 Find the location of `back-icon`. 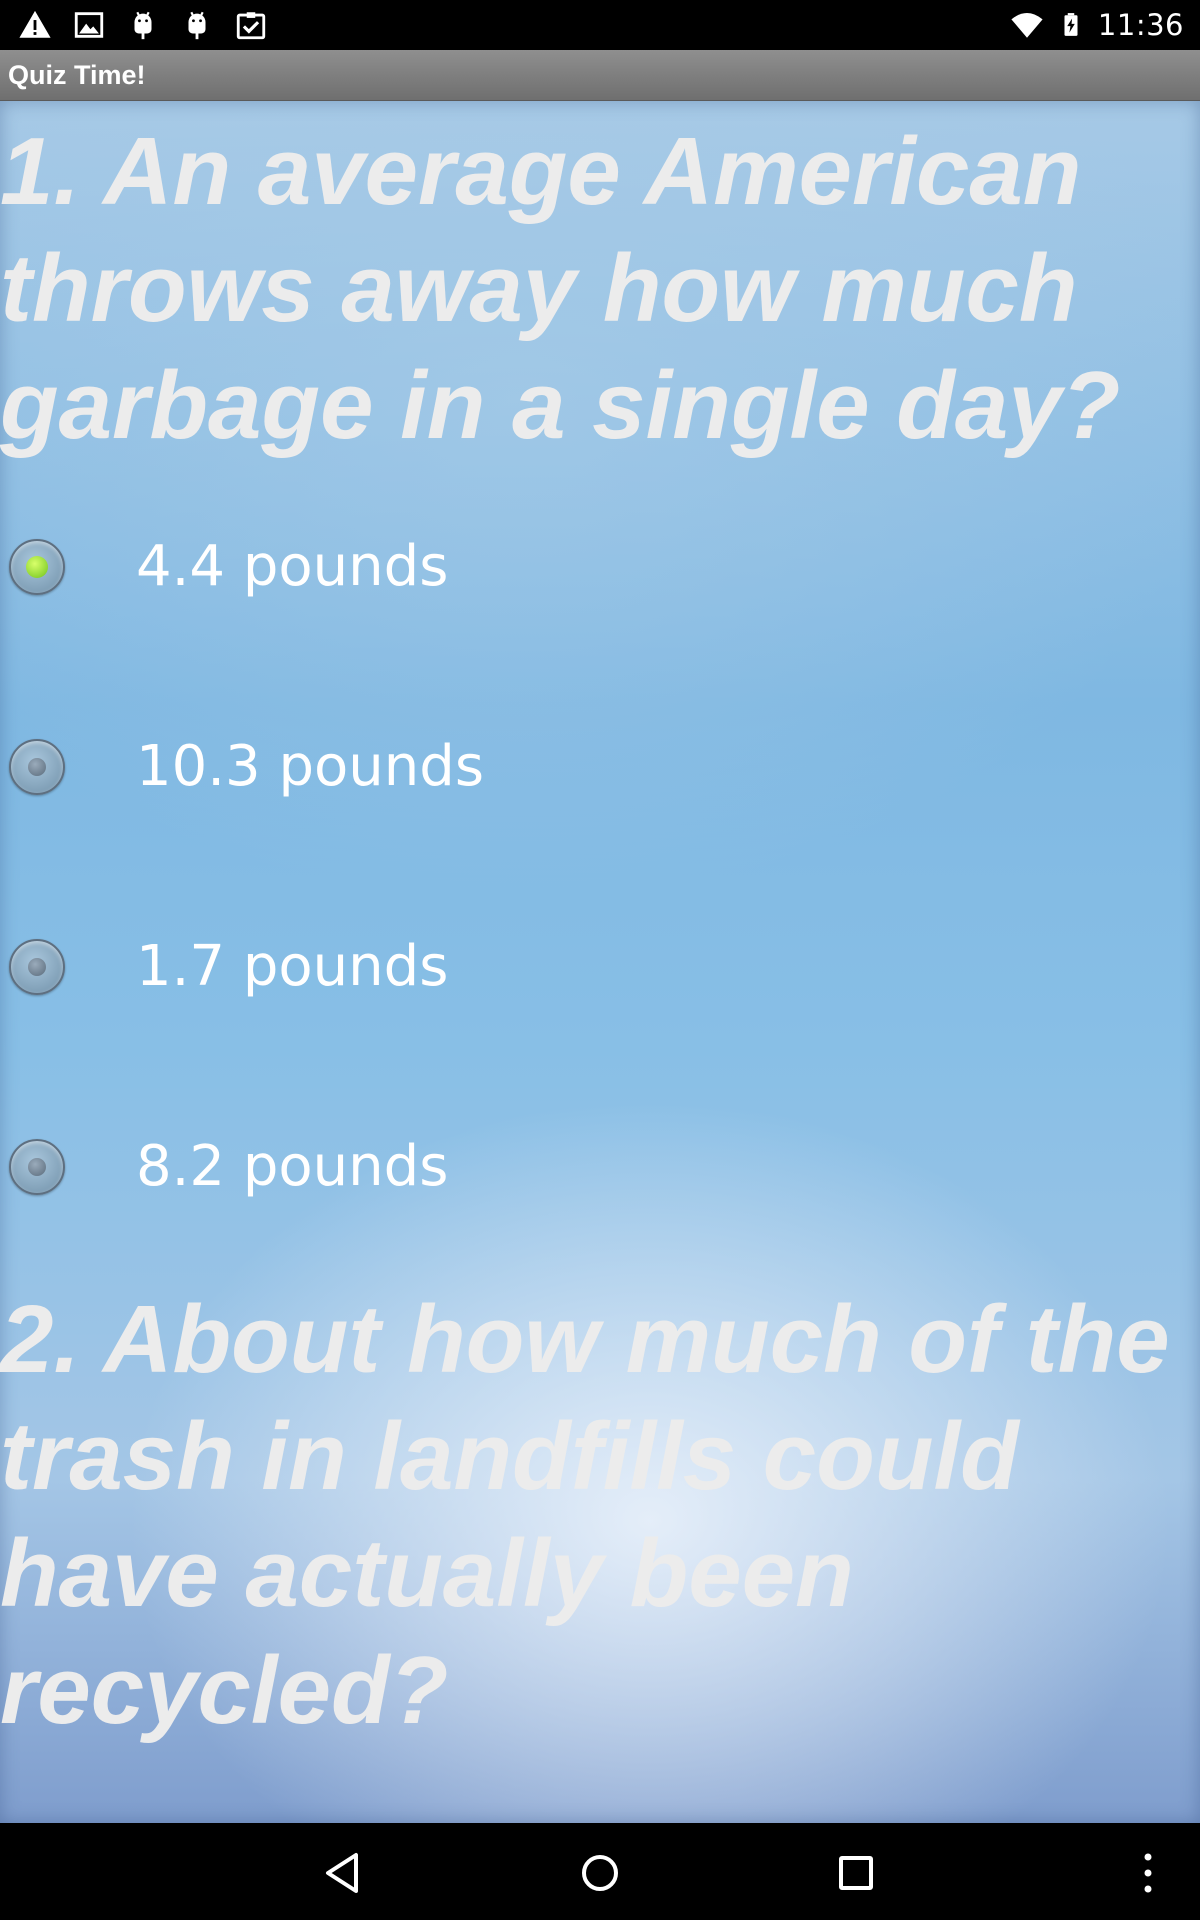

back-icon is located at coordinates (344, 1873).